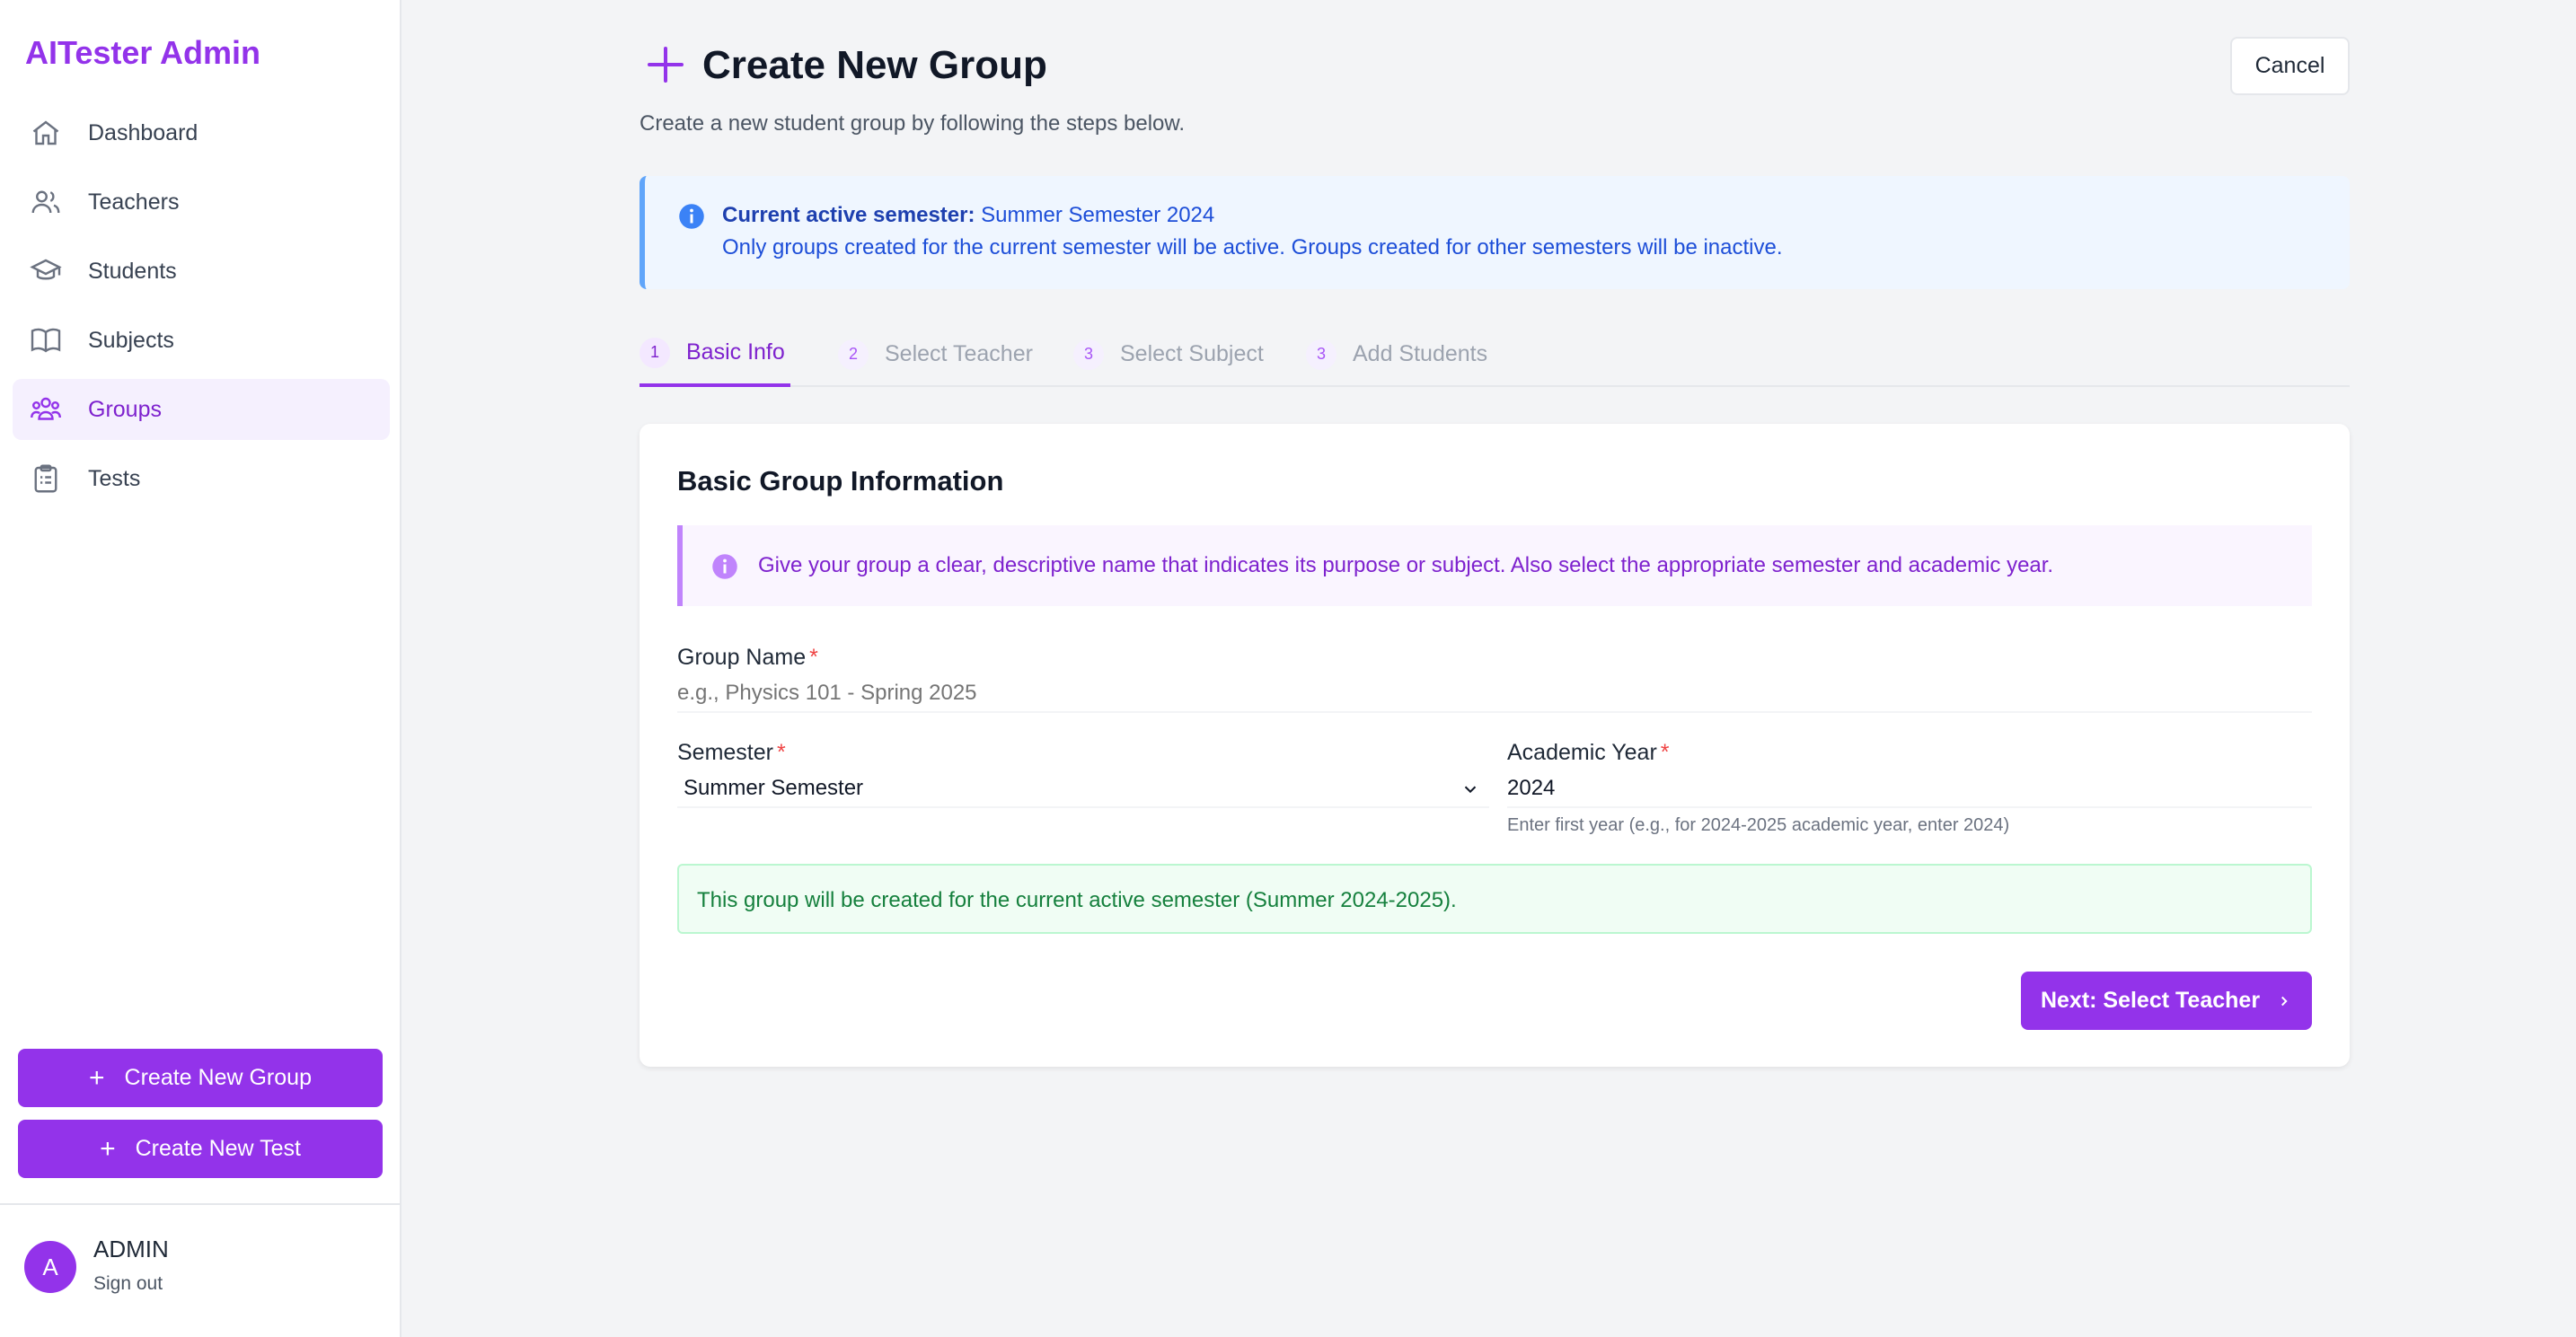 This screenshot has height=1337, width=2576. I want to click on create-new-test-label: Create New Test, so click(218, 1149).